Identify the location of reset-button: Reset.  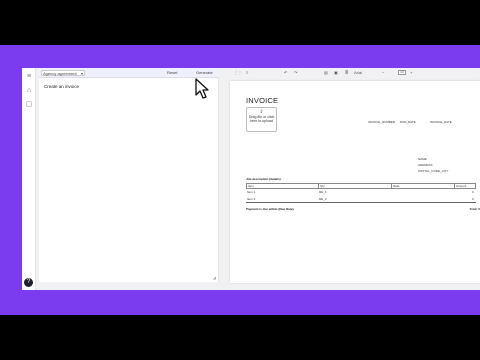
(172, 73).